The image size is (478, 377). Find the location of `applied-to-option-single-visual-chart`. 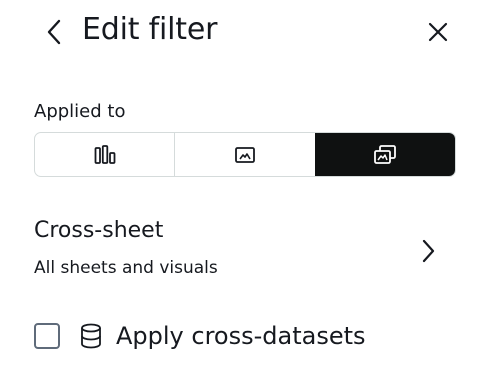

applied-to-option-single-visual-chart is located at coordinates (104, 154).